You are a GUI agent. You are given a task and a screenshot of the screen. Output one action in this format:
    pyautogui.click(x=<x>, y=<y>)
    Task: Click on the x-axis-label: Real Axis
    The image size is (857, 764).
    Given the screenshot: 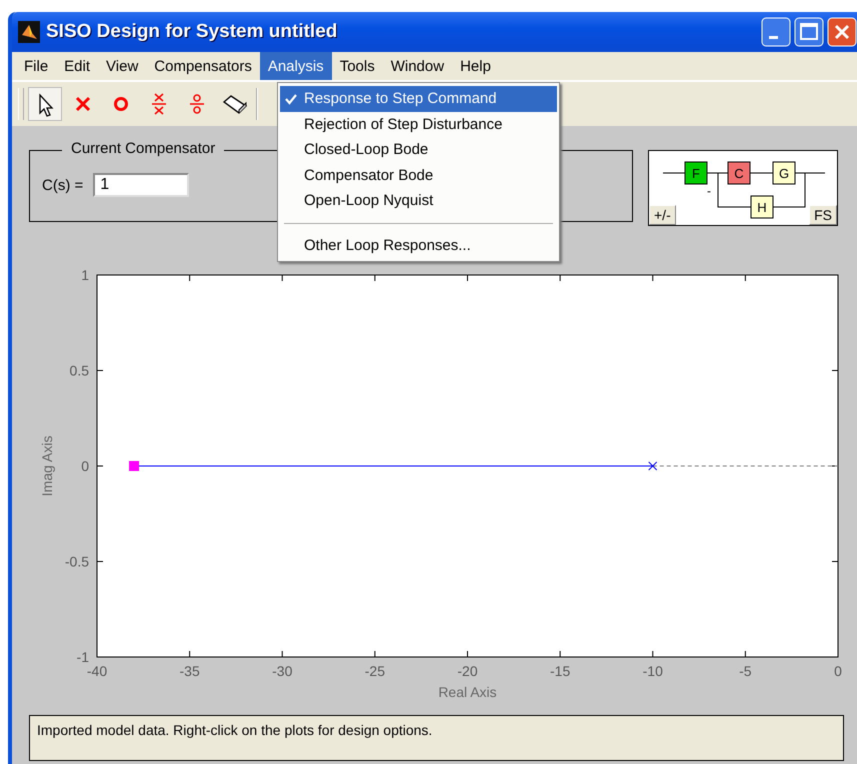 What is the action you would take?
    pyautogui.click(x=467, y=692)
    